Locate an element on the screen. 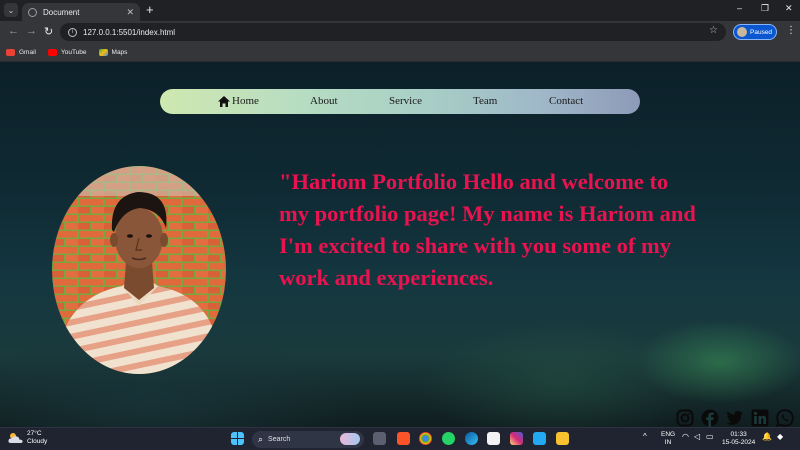 The height and width of the screenshot is (450, 800). instagram-taskbar-icon is located at coordinates (516, 438).